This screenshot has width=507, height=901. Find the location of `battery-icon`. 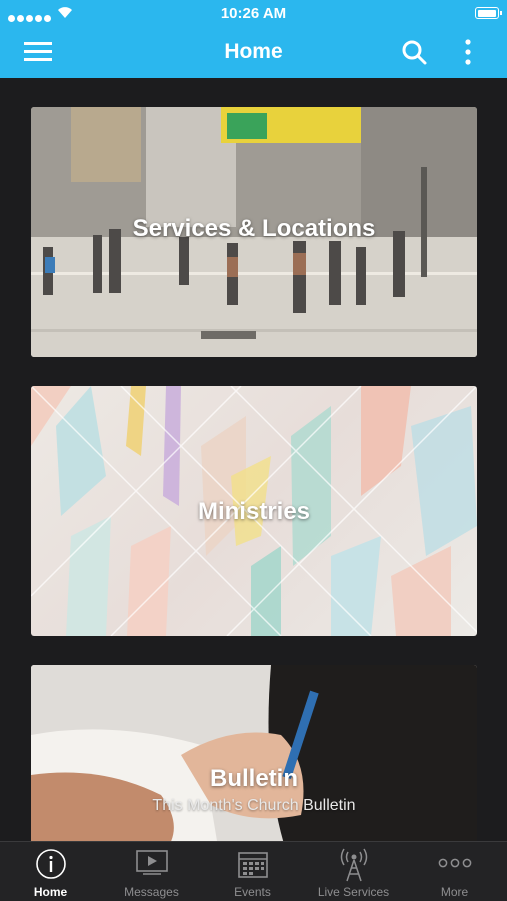

battery-icon is located at coordinates (488, 13).